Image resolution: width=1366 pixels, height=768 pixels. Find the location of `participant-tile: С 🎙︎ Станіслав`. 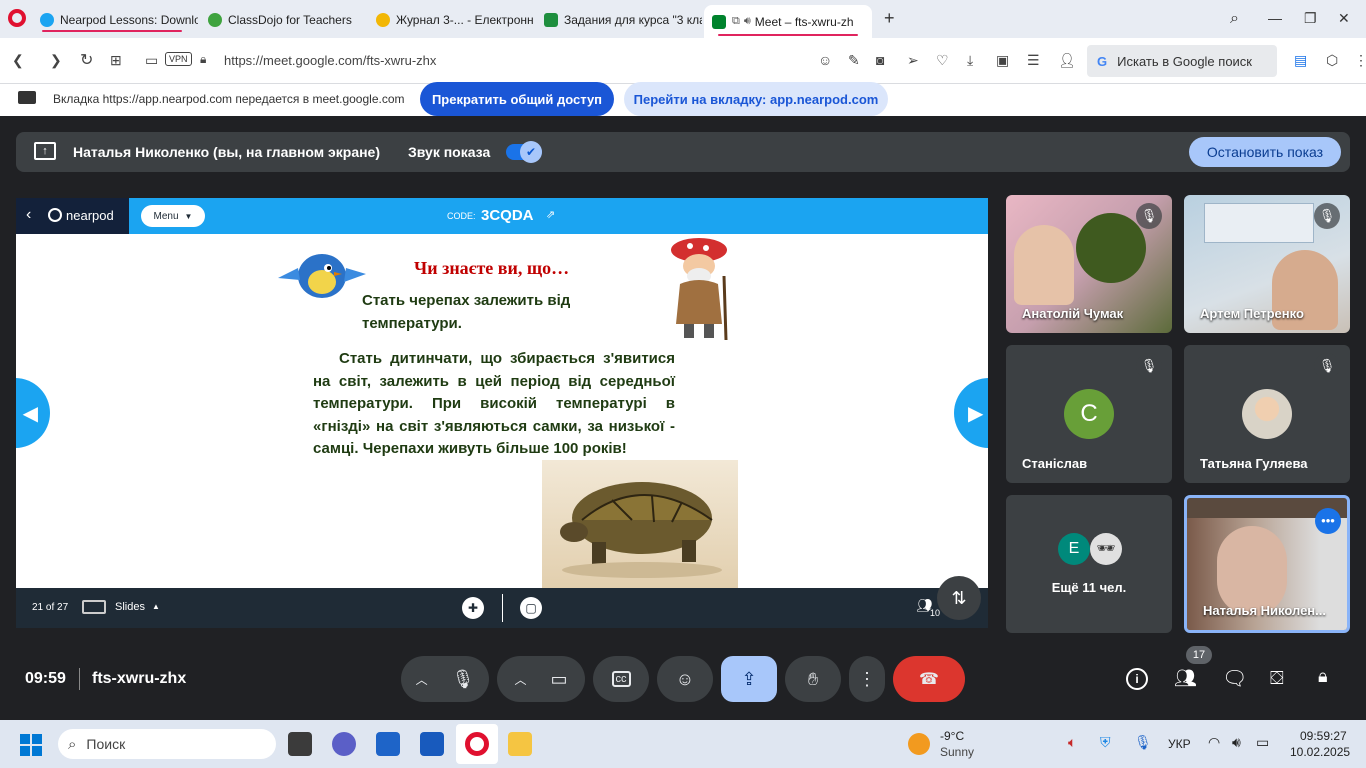

participant-tile: С 🎙︎ Станіслав is located at coordinates (1089, 414).